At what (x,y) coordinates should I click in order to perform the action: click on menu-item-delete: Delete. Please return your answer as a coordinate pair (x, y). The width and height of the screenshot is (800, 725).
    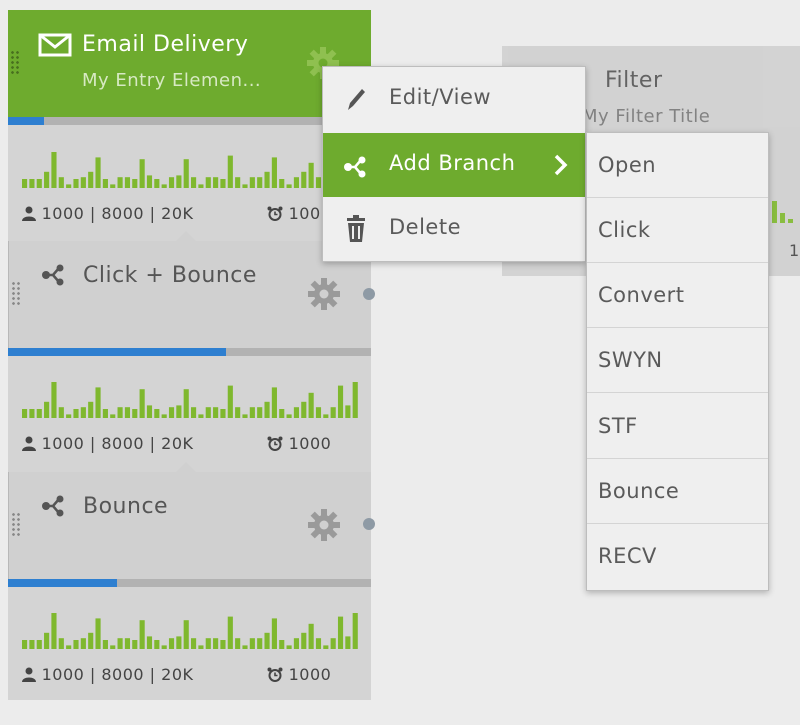
    Looking at the image, I should click on (454, 229).